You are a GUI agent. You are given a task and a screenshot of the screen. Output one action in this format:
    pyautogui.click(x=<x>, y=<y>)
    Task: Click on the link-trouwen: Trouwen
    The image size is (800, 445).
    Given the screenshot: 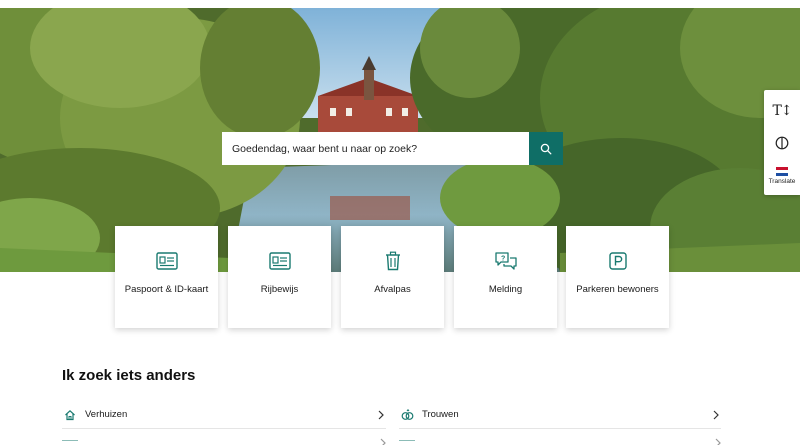 What is the action you would take?
    pyautogui.click(x=560, y=415)
    